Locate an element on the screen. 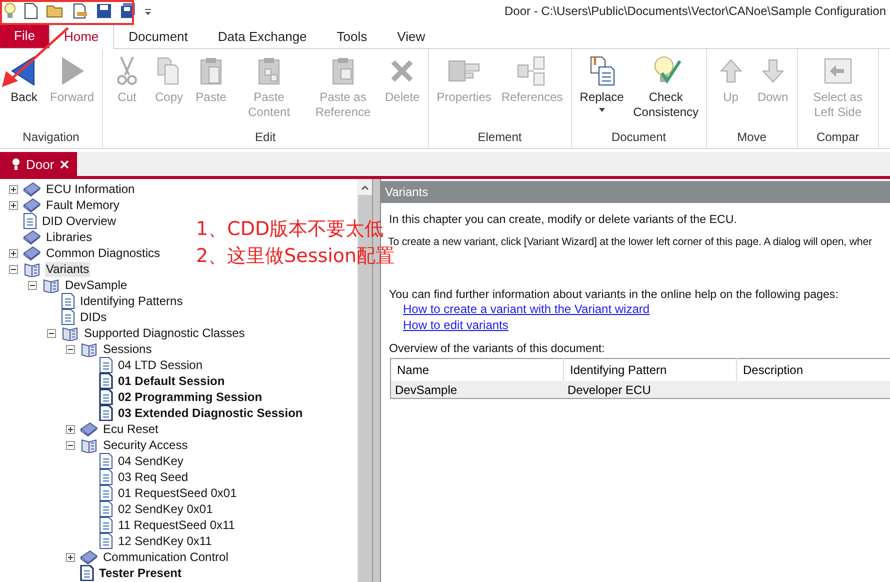 Image resolution: width=890 pixels, height=582 pixels. close-icon is located at coordinates (65, 164).